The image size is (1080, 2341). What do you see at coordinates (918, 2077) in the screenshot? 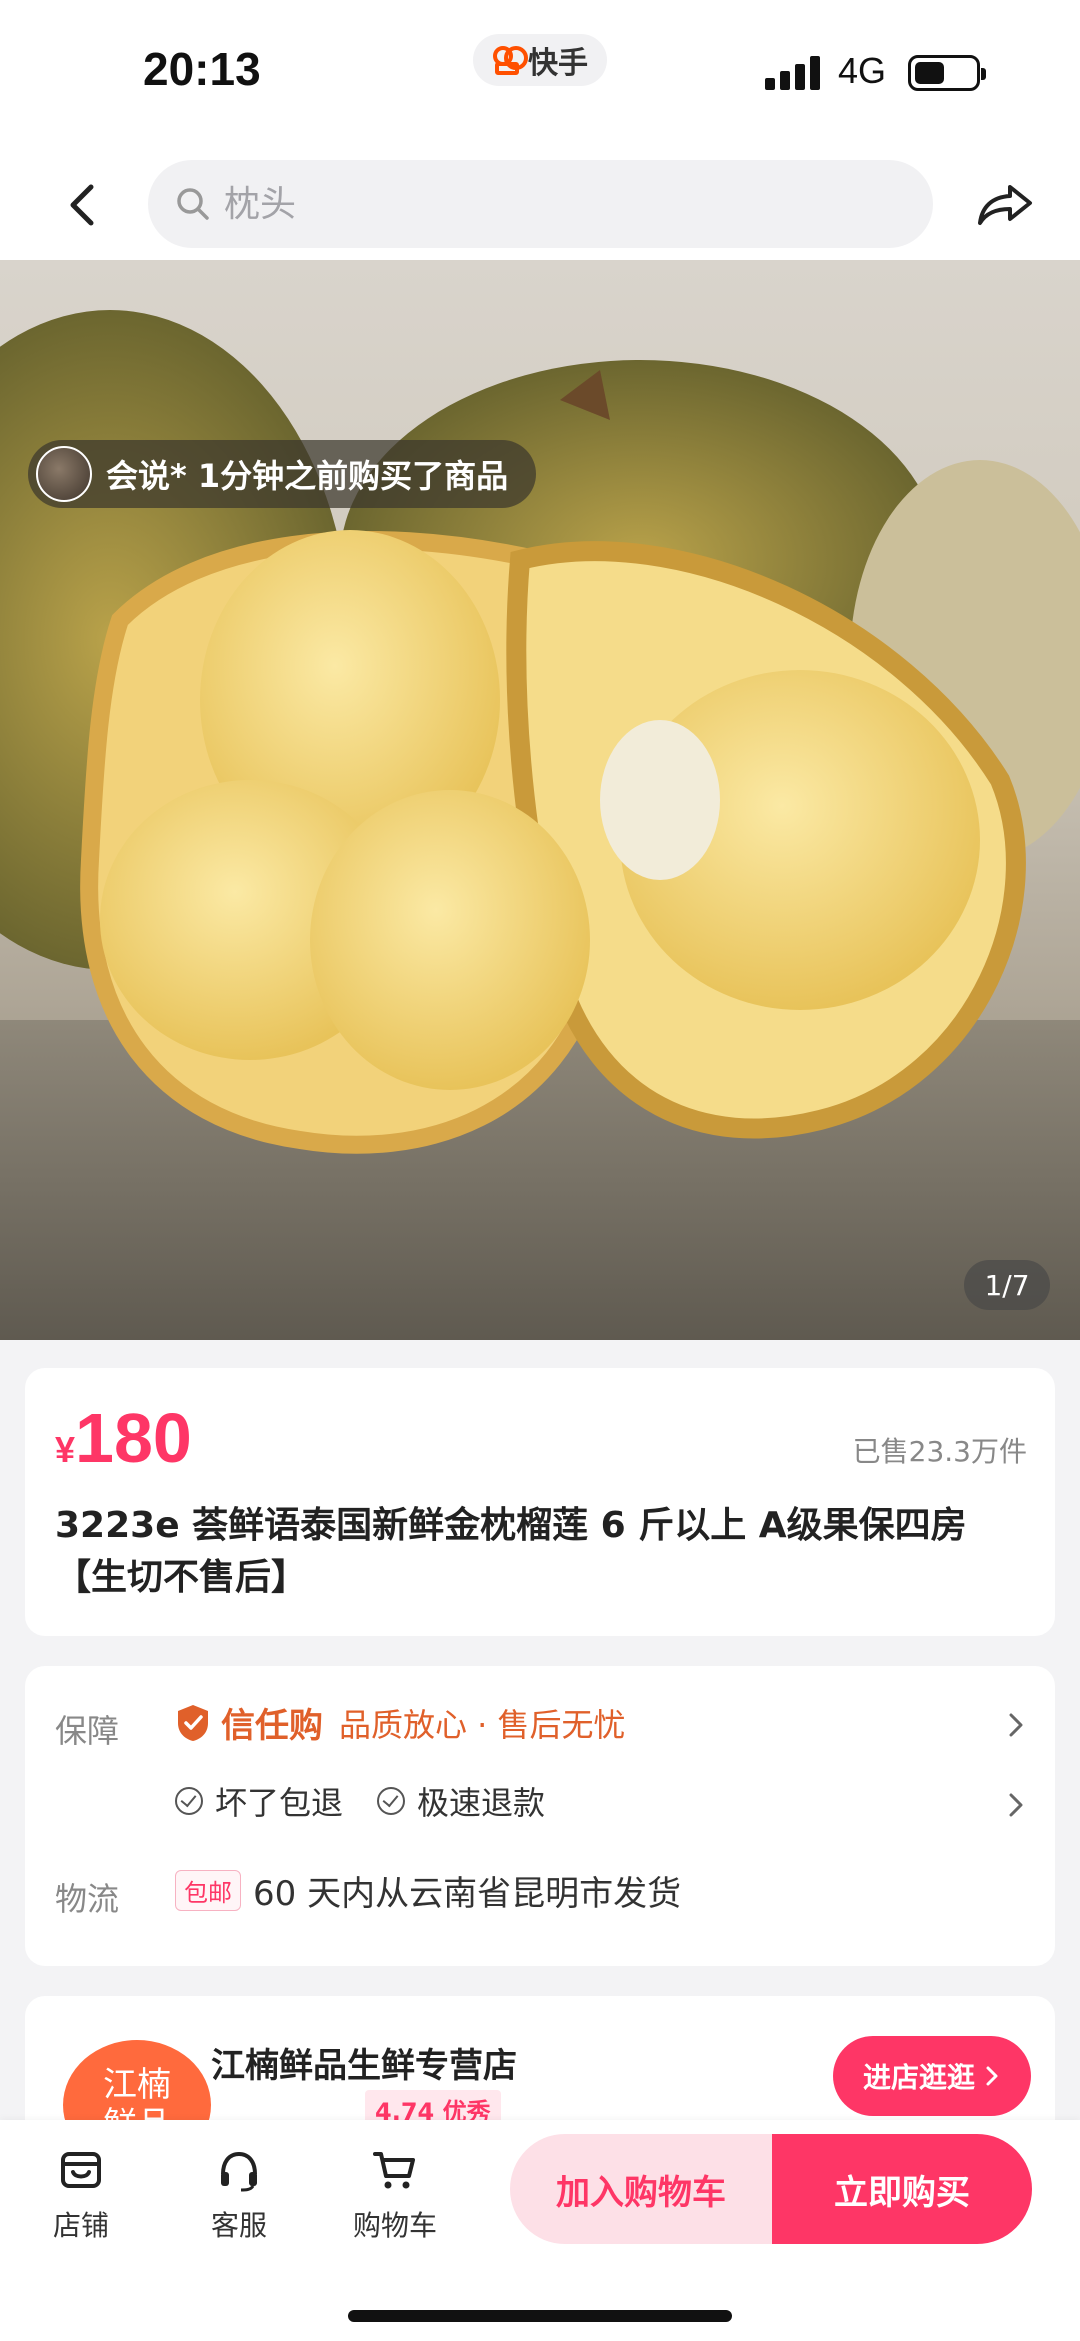
I see `visit-store-label: 进店逛逛` at bounding box center [918, 2077].